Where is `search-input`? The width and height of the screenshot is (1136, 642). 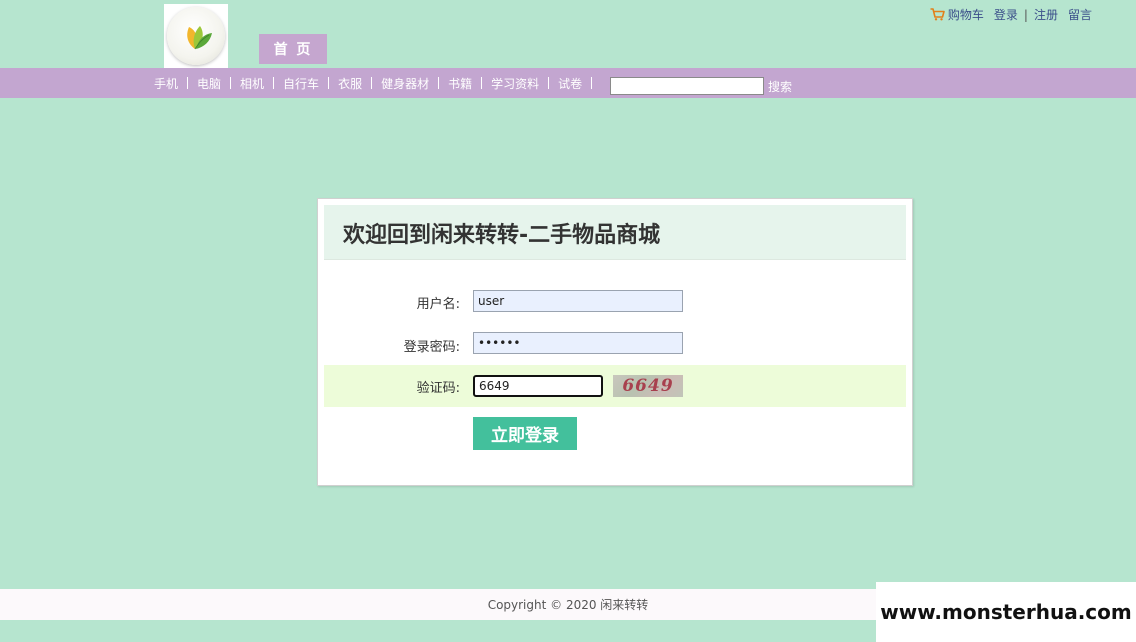
search-input is located at coordinates (687, 86).